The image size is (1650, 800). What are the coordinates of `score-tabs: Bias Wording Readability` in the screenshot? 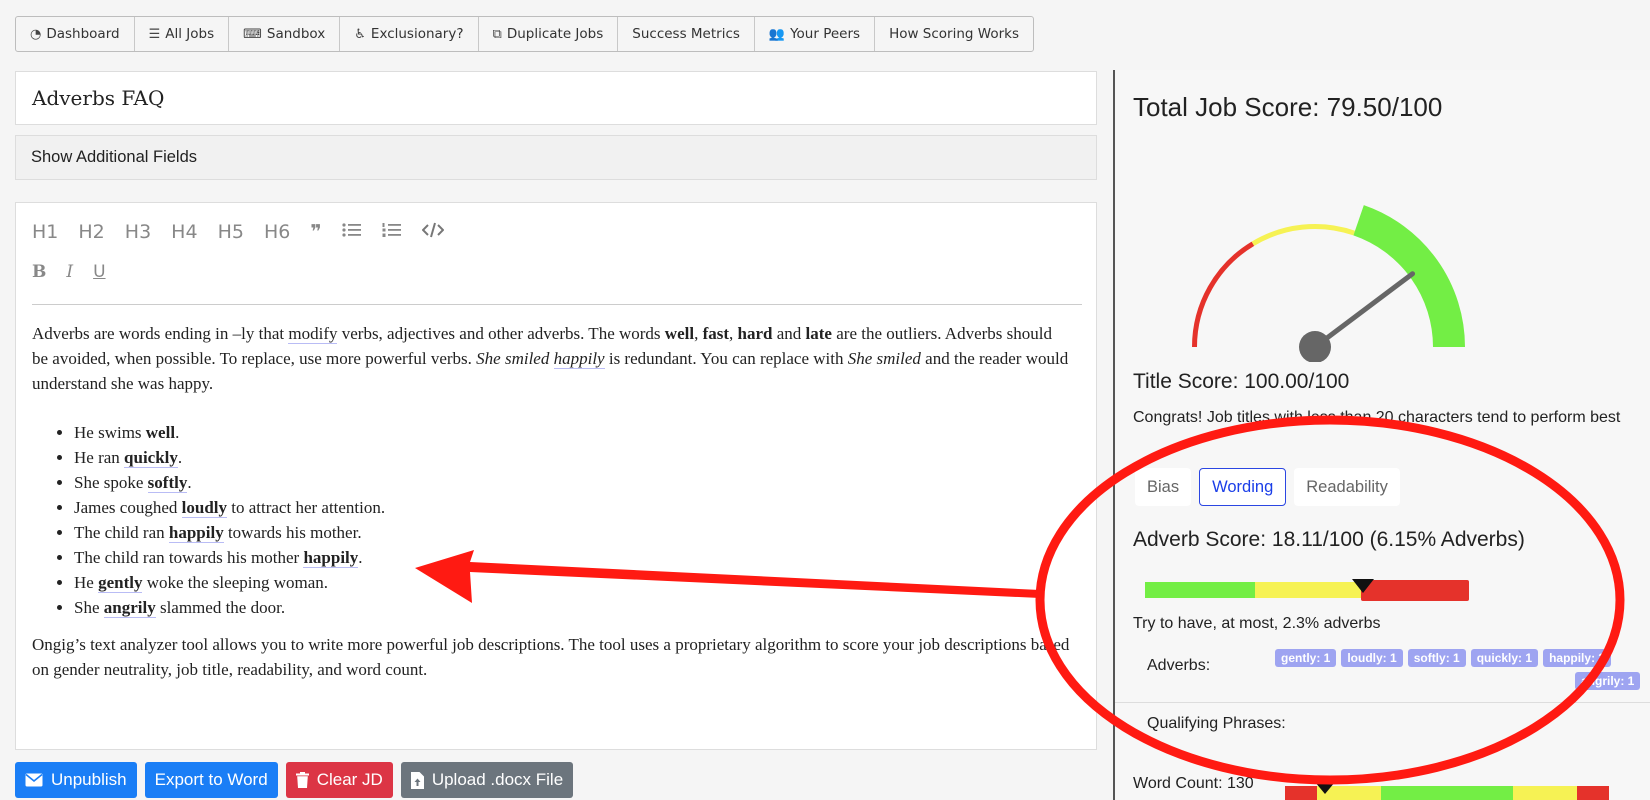 It's located at (1267, 487).